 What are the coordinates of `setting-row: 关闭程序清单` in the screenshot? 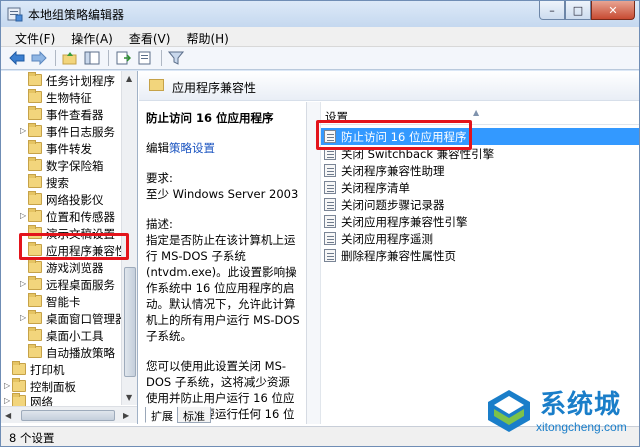 It's located at (480, 187).